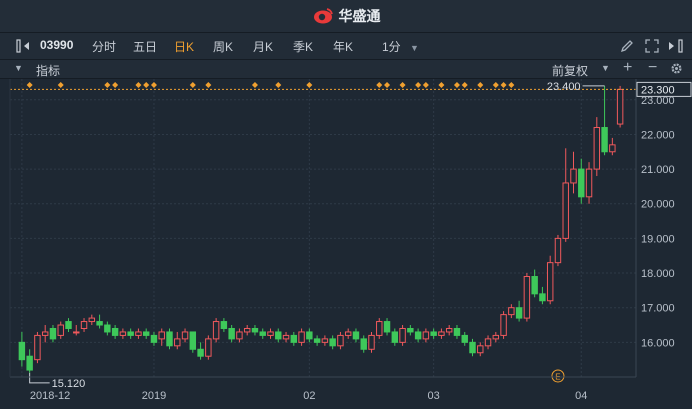 Image resolution: width=692 pixels, height=409 pixels. I want to click on x-tick-label: 03, so click(434, 396).